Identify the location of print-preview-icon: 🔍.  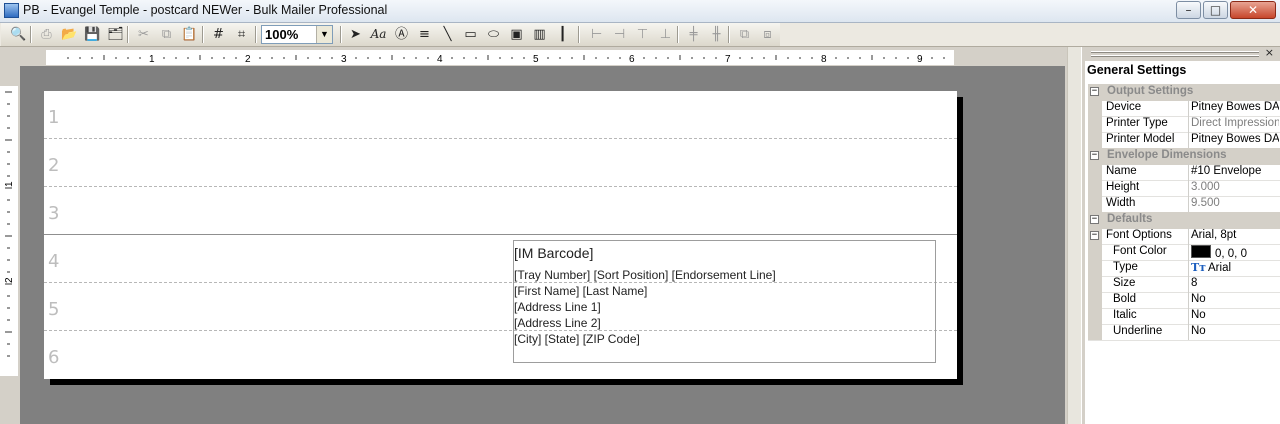
(18, 34).